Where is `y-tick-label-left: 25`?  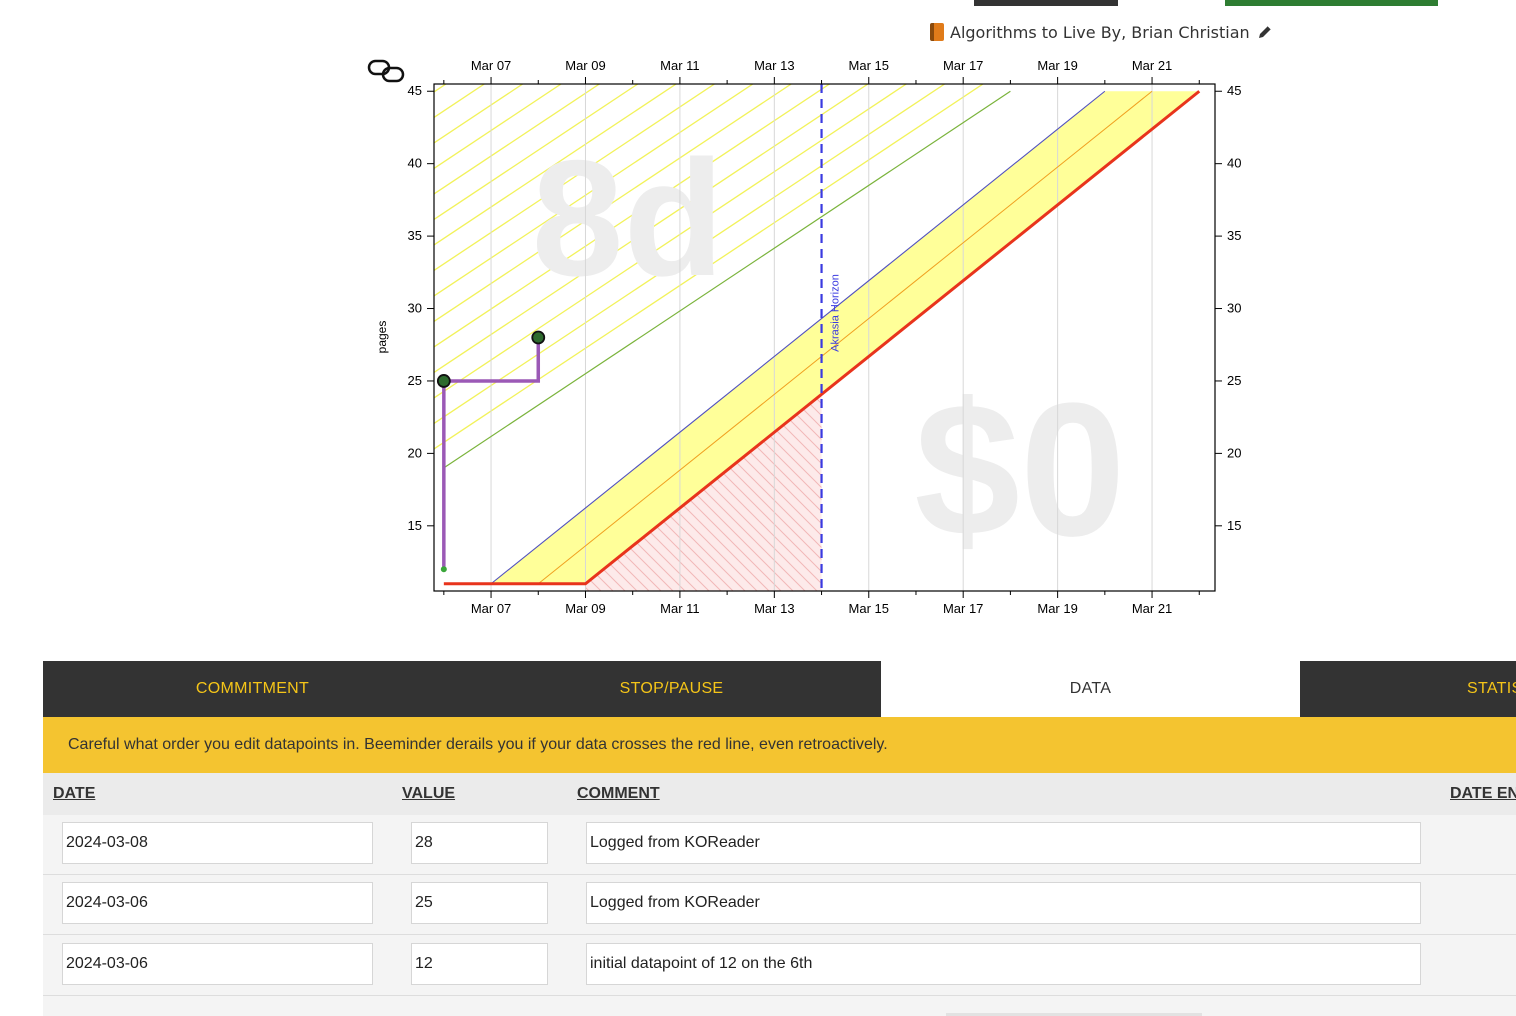
y-tick-label-left: 25 is located at coordinates (415, 380).